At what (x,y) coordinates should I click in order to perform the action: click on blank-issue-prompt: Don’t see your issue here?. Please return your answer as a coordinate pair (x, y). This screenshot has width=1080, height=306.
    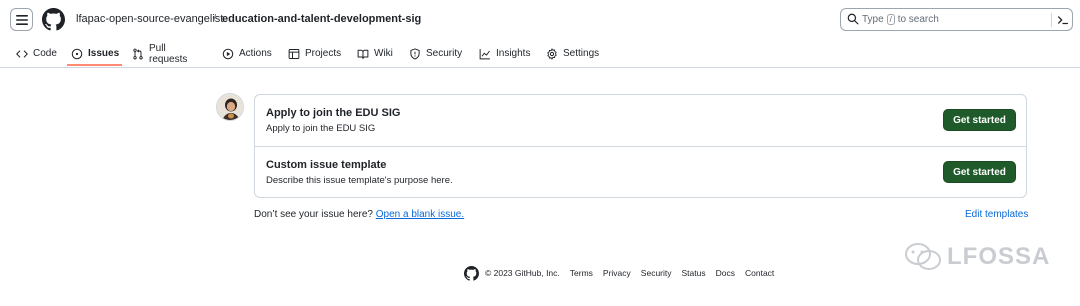
    Looking at the image, I should click on (313, 214).